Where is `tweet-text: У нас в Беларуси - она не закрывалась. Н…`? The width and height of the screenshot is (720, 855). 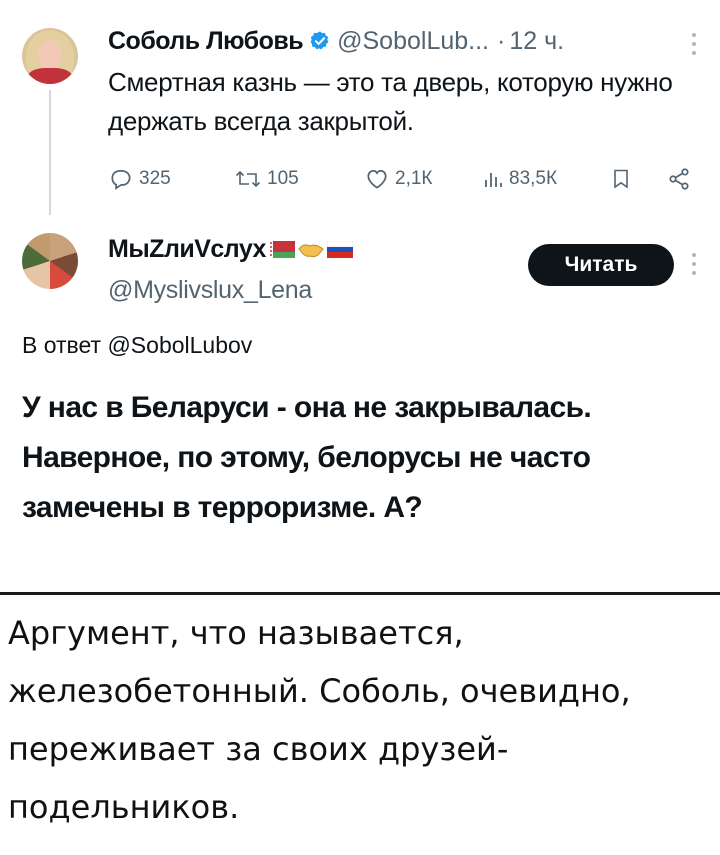
tweet-text: У нас в Беларуси - она не закрывалась. Н… is located at coordinates (307, 457).